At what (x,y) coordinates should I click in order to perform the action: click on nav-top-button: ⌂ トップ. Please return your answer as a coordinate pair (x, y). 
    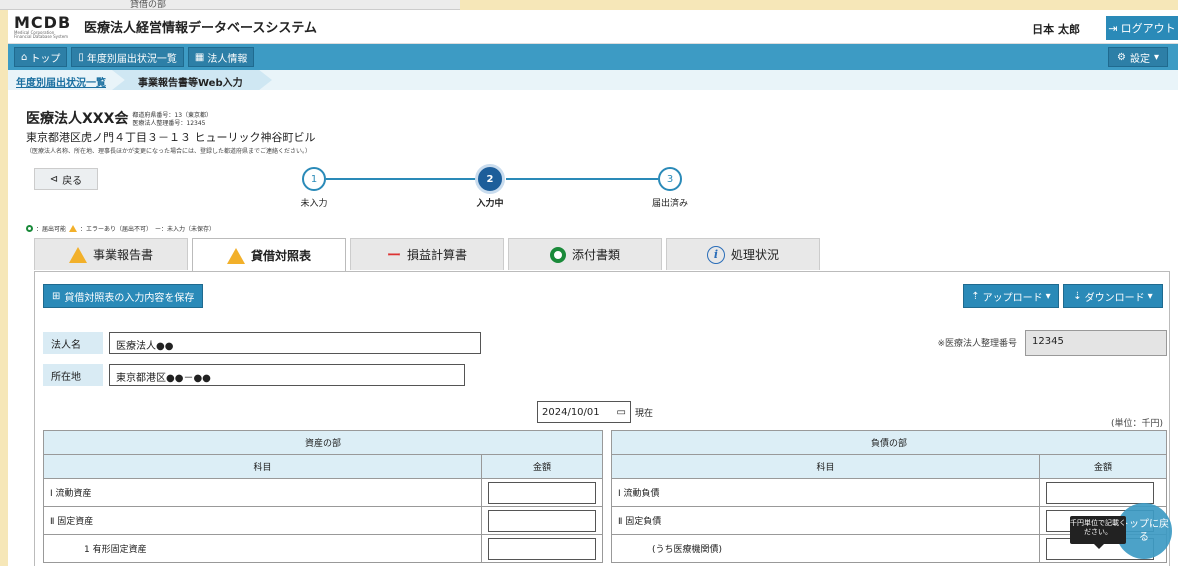
    Looking at the image, I should click on (41, 57).